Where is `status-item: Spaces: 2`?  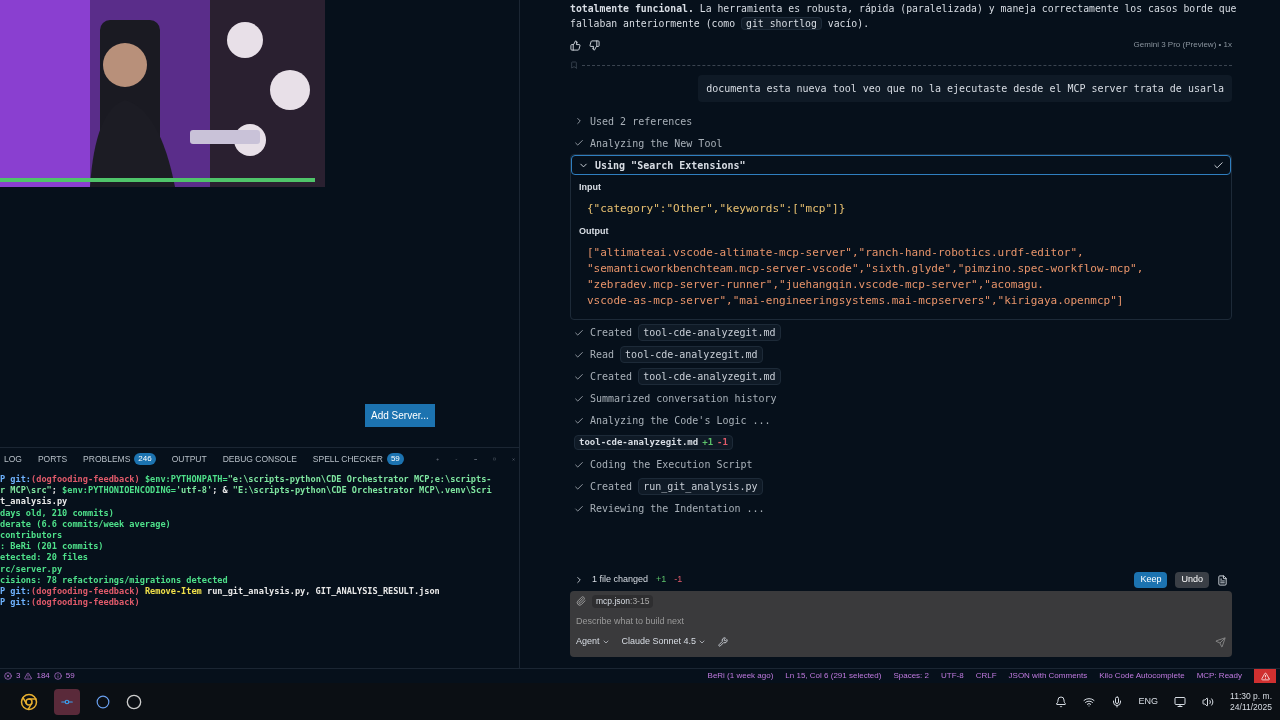
status-item: Spaces: 2 is located at coordinates (911, 676).